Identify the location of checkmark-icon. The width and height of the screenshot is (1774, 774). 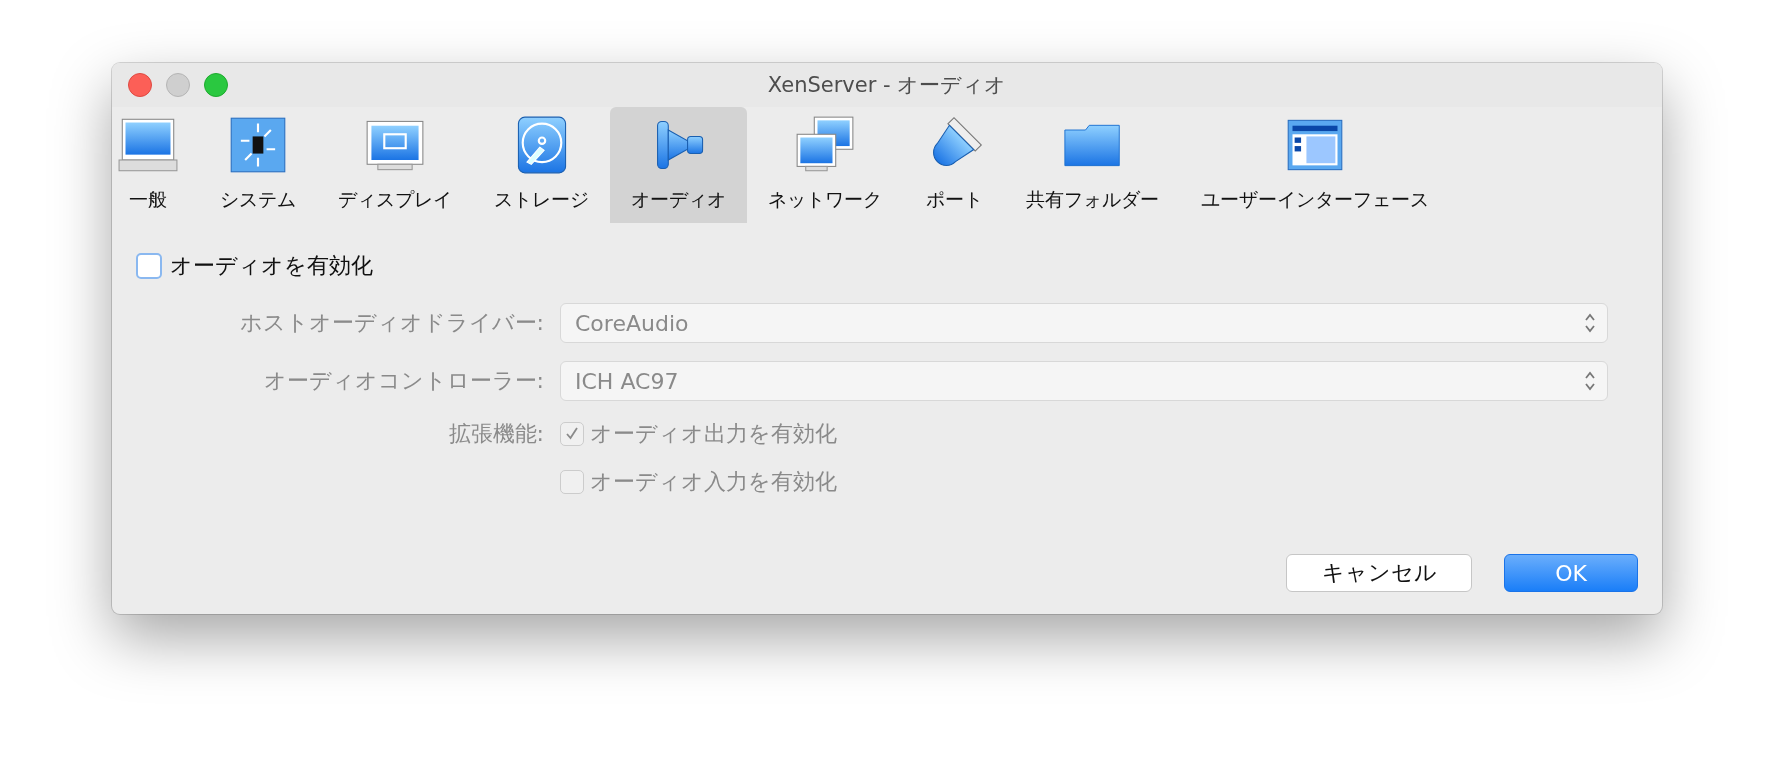
(572, 434).